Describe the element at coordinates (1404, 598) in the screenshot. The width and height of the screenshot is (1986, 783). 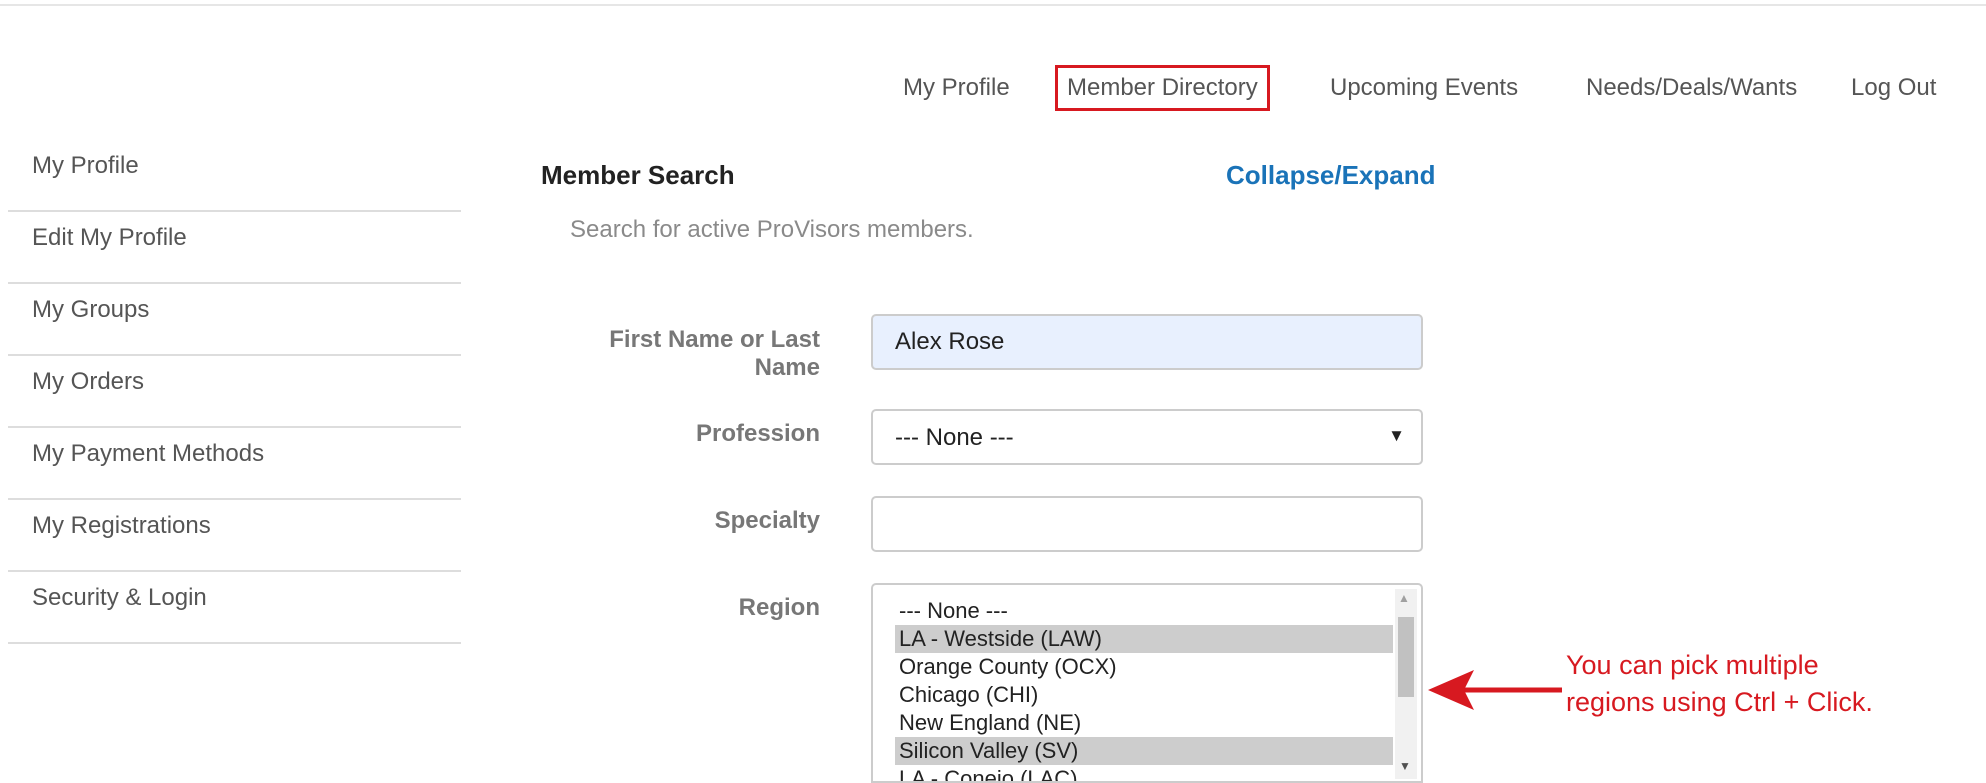
I see `scroll-up-arrow-icon: ▲` at that location.